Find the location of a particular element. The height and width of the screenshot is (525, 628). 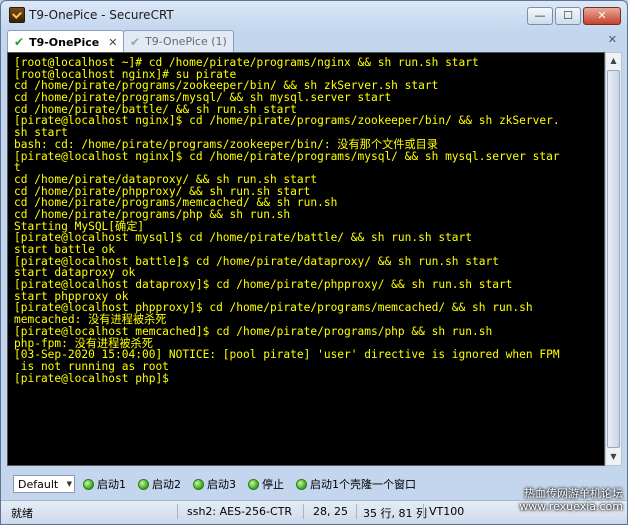

button-start1-clone-window: 启动1个壳隆一个窗口 is located at coordinates (356, 484).